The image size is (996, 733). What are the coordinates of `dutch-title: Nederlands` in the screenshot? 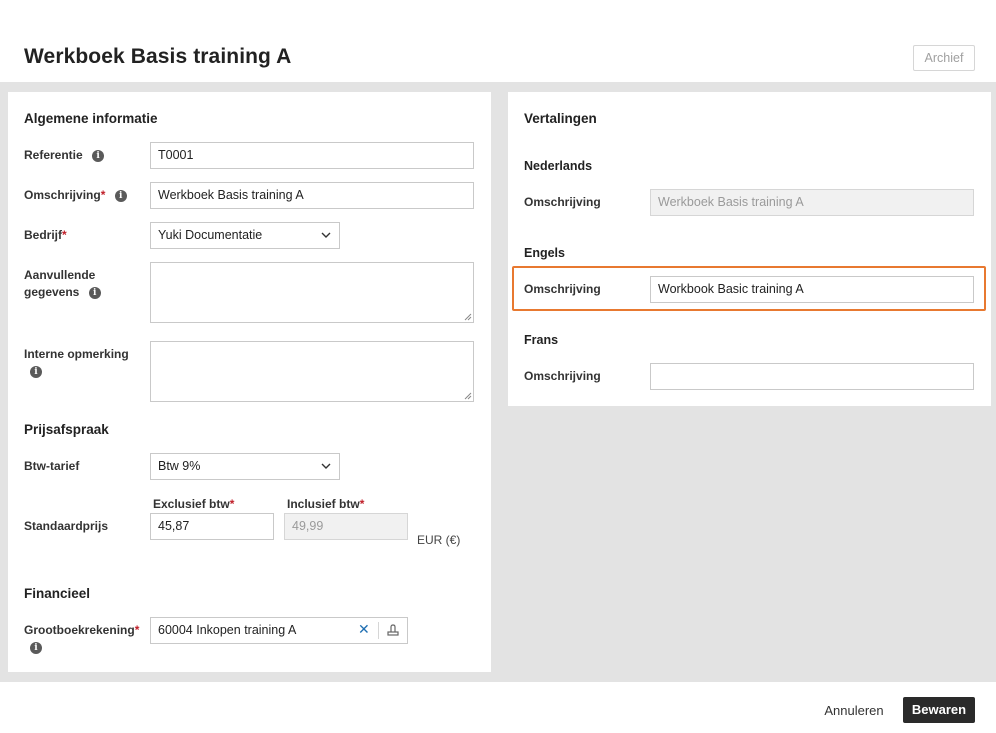 It's located at (558, 166).